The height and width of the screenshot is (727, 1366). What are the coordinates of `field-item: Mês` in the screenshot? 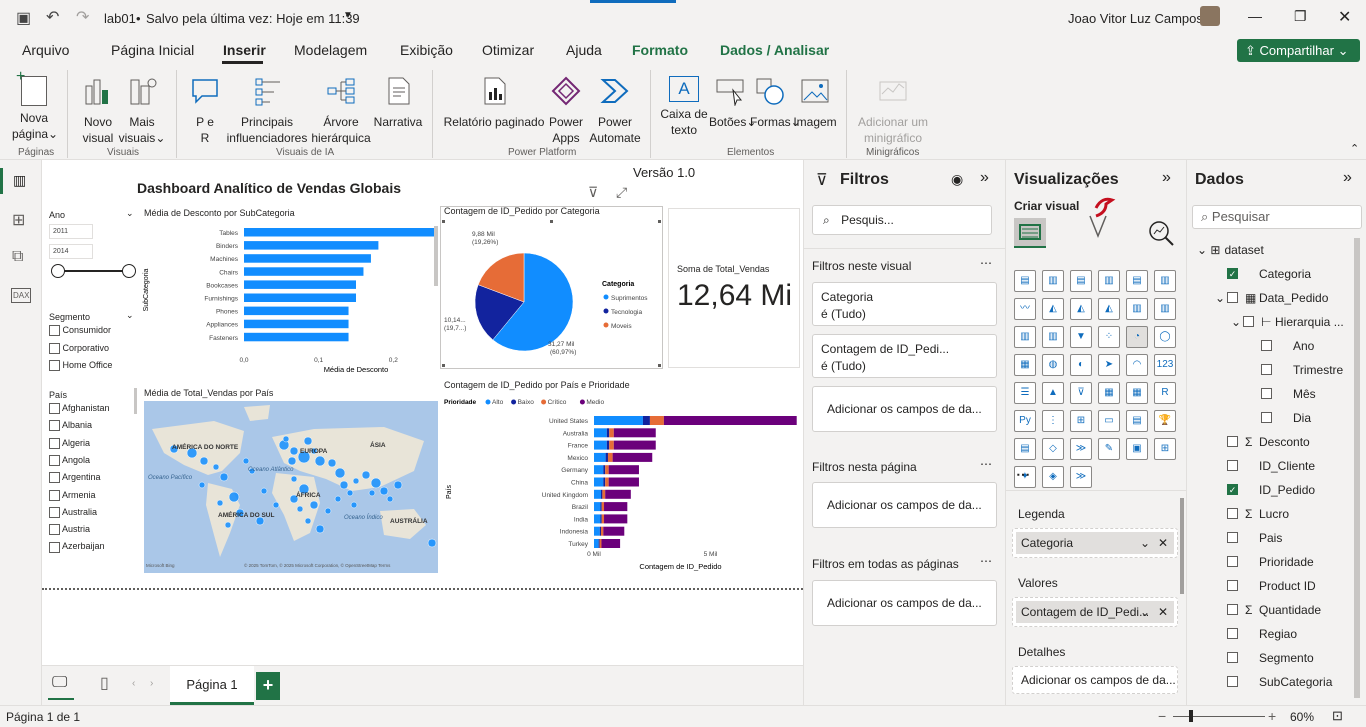 It's located at (1276, 394).